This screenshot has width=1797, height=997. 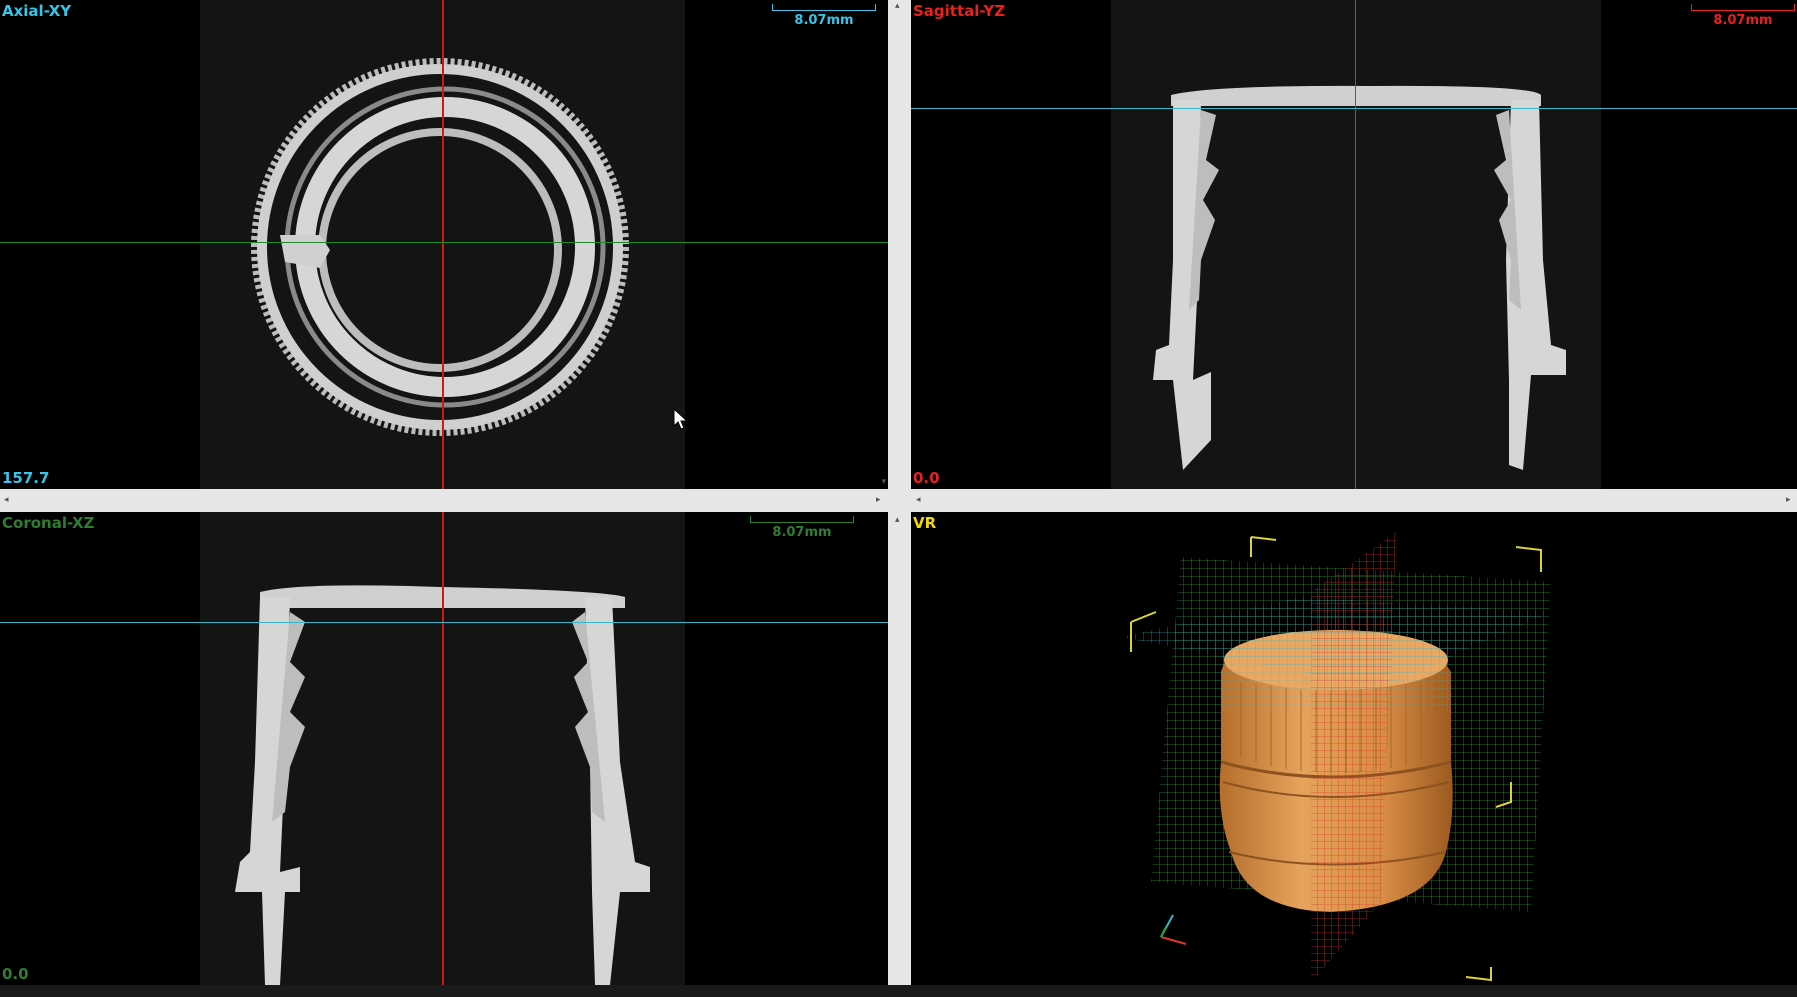 I want to click on viewport-label: Sagittal-YZ, so click(x=959, y=11).